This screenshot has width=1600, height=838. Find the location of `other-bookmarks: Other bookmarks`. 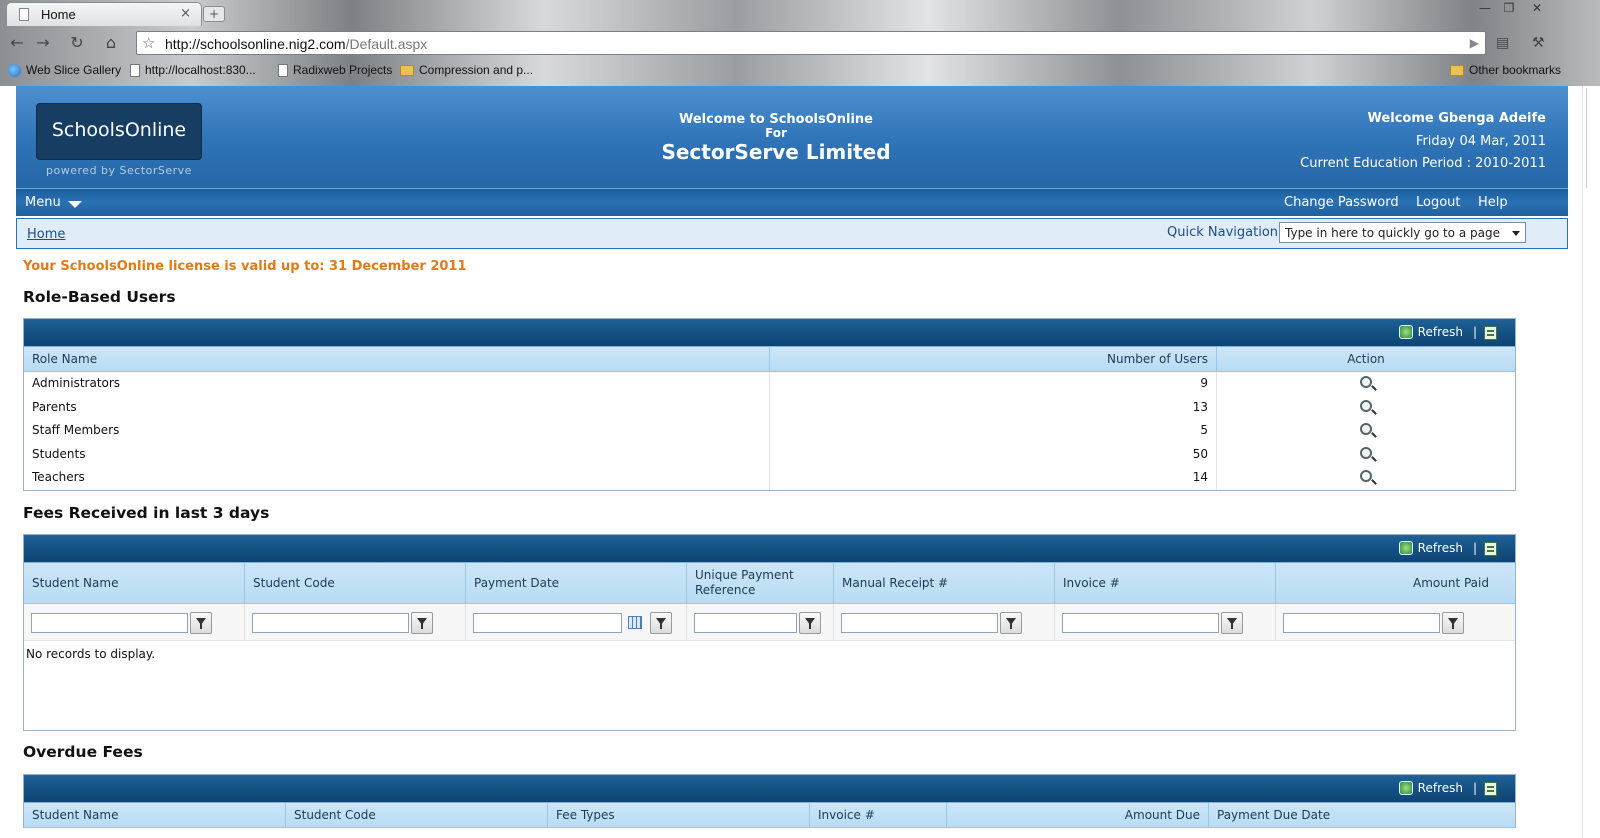

other-bookmarks: Other bookmarks is located at coordinates (1505, 70).